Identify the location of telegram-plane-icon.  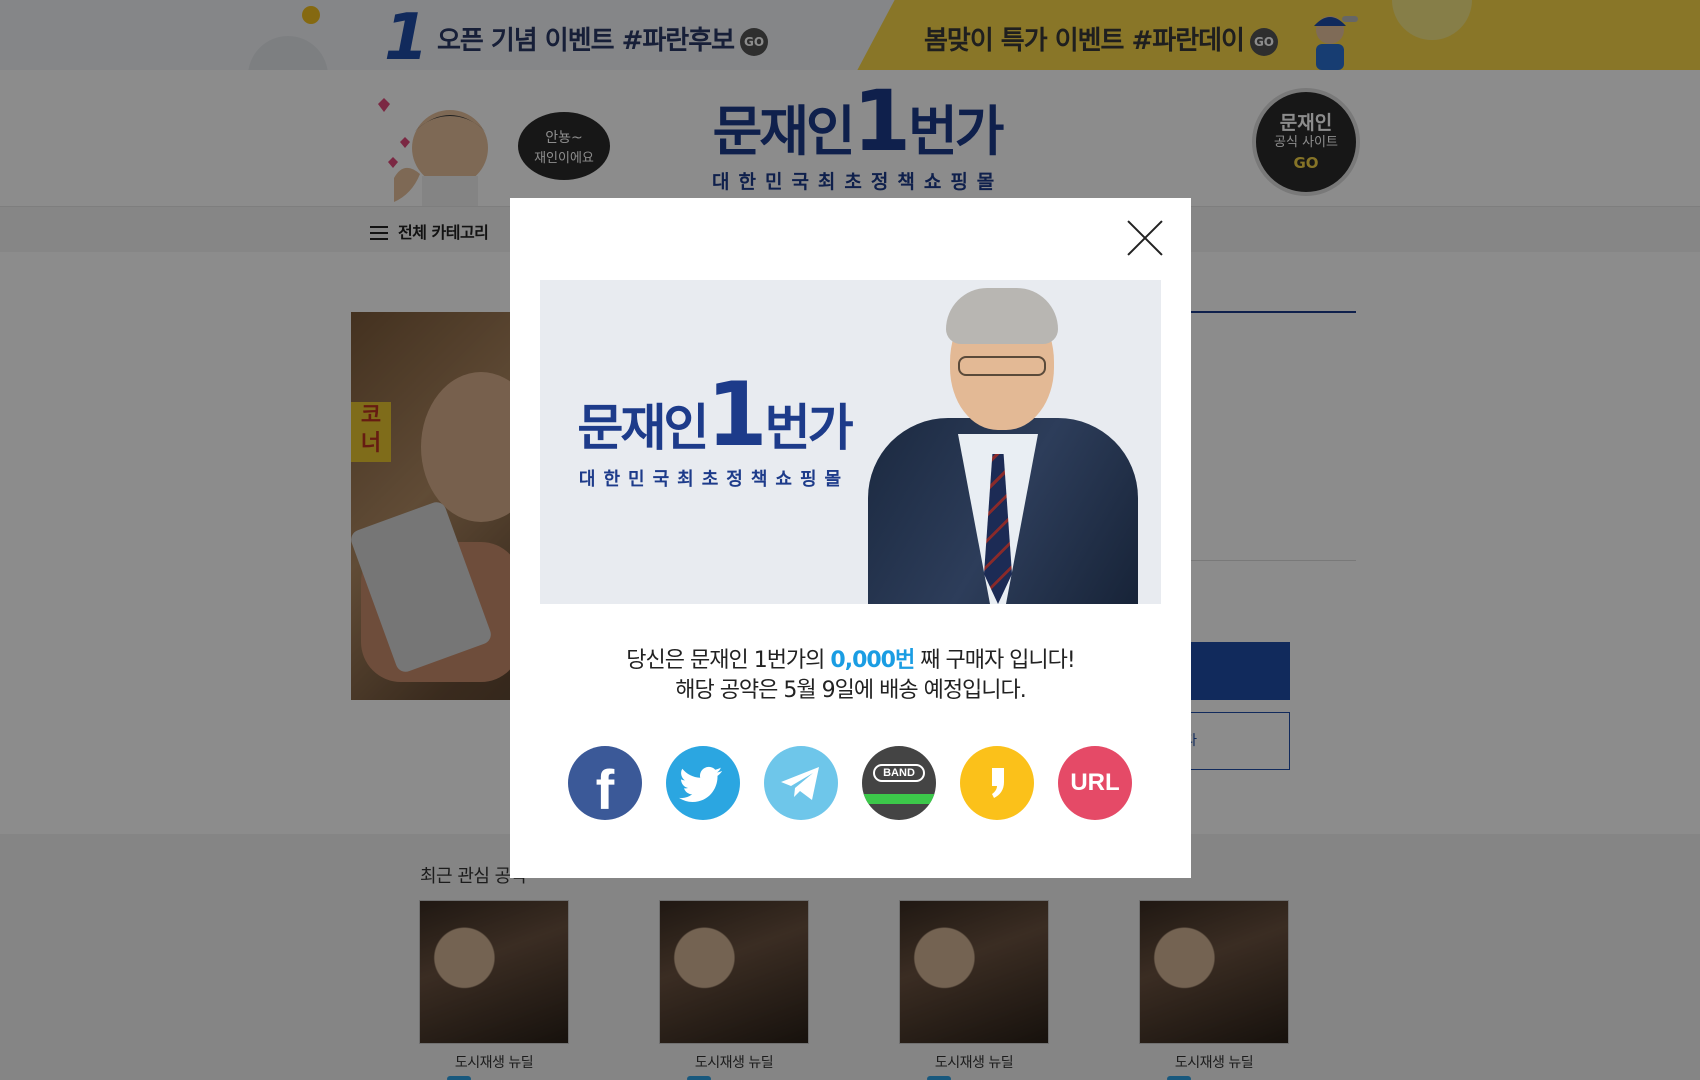
(800, 783).